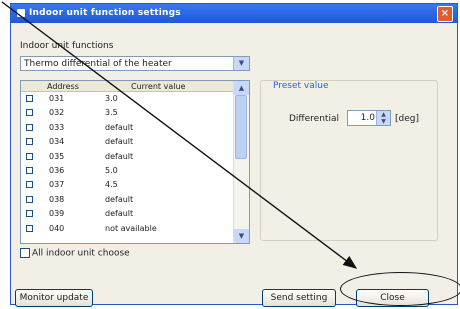 The width and height of the screenshot is (460, 309). I want to click on all-choose-label: All indoor unit choose, so click(81, 253).